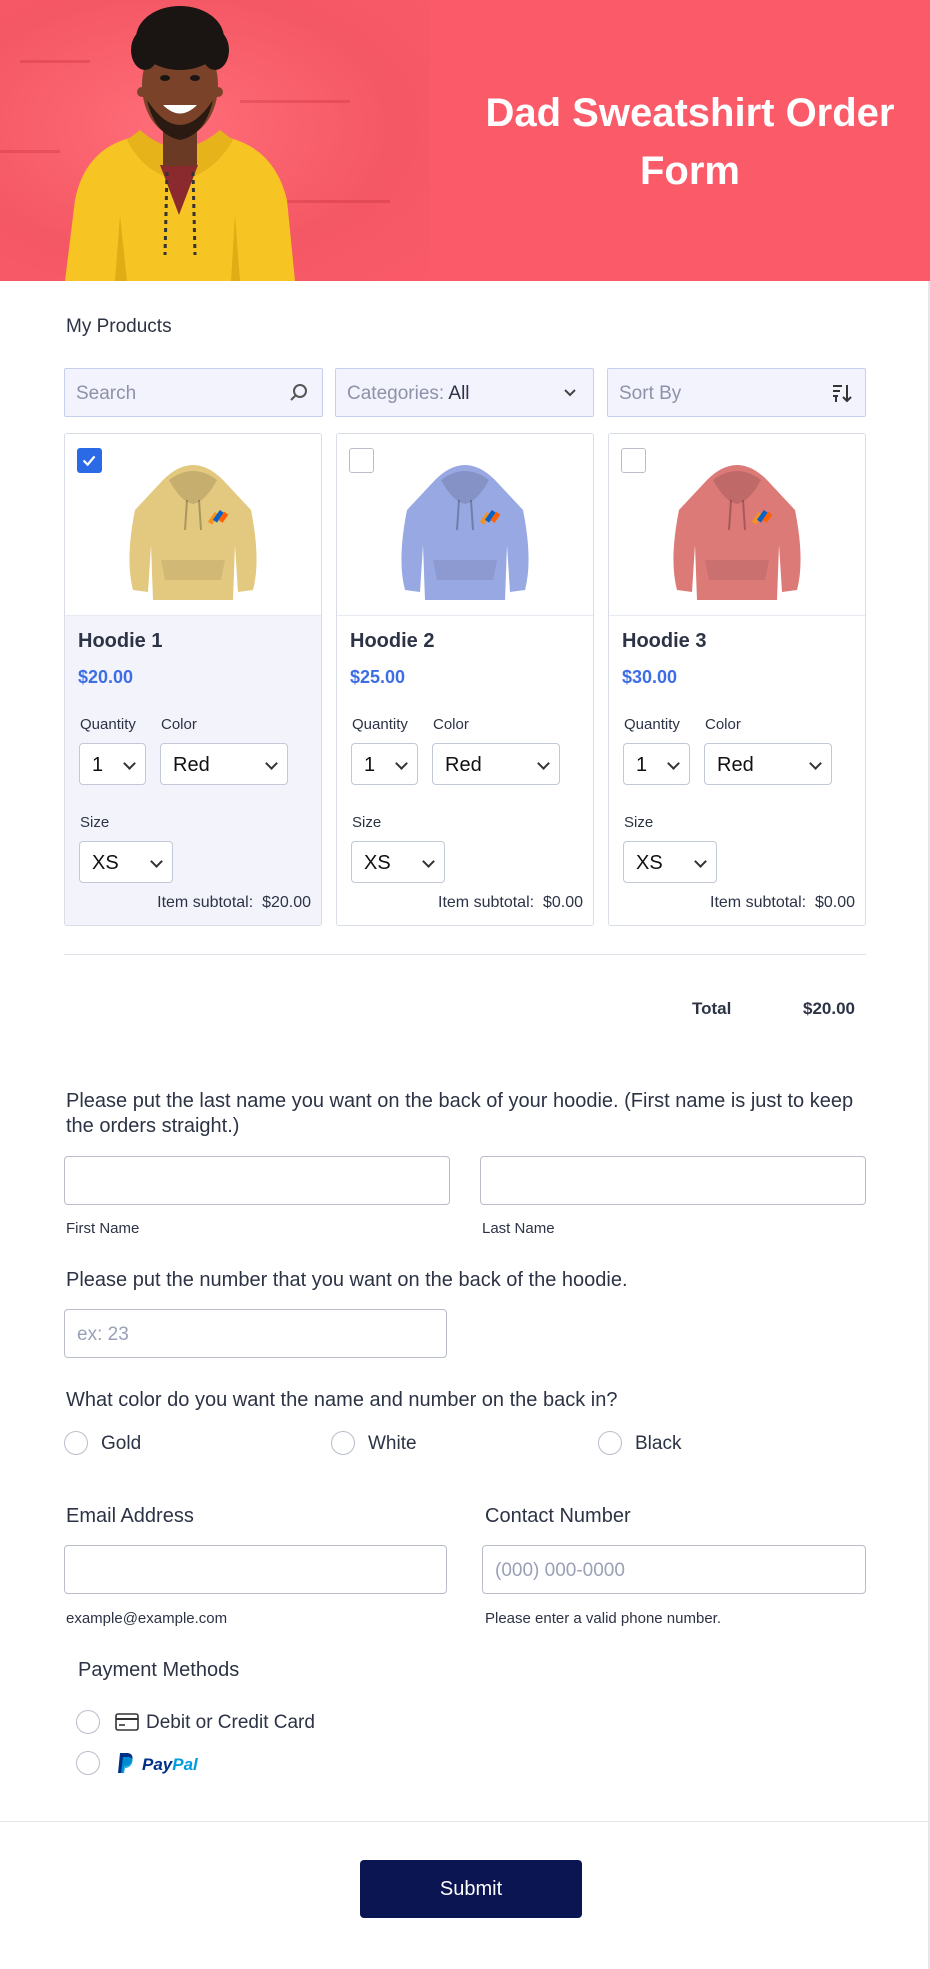  I want to click on products-section-label: My Products, so click(119, 326).